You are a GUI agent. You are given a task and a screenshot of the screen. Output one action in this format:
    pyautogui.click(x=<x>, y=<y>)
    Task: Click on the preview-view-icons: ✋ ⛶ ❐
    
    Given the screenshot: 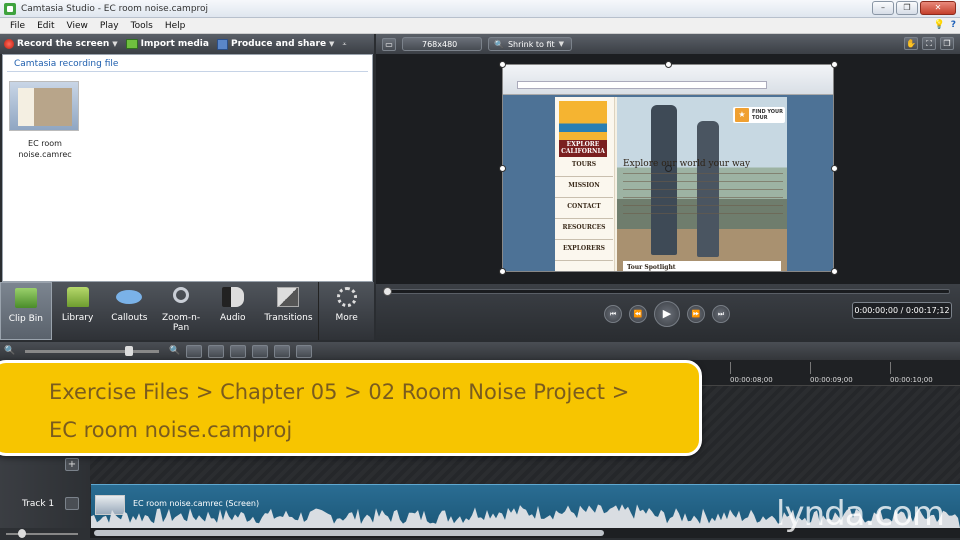 What is the action you would take?
    pyautogui.click(x=929, y=43)
    